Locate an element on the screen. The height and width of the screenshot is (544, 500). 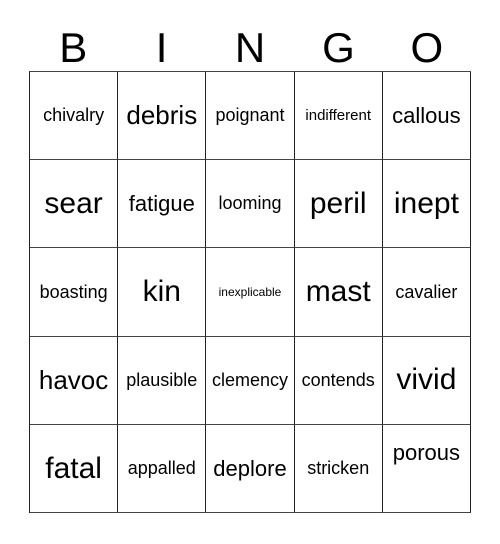
bingo-header-letter-i: I is located at coordinates (161, 47).